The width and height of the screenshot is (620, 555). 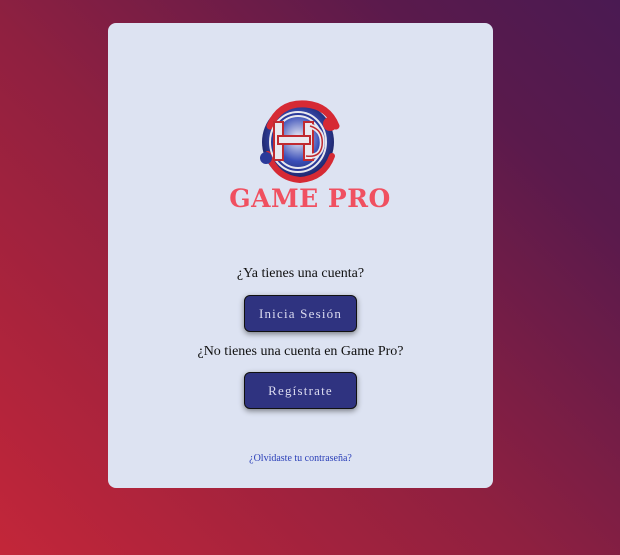 What do you see at coordinates (300, 313) in the screenshot?
I see `login-button: Inicia Sesión` at bounding box center [300, 313].